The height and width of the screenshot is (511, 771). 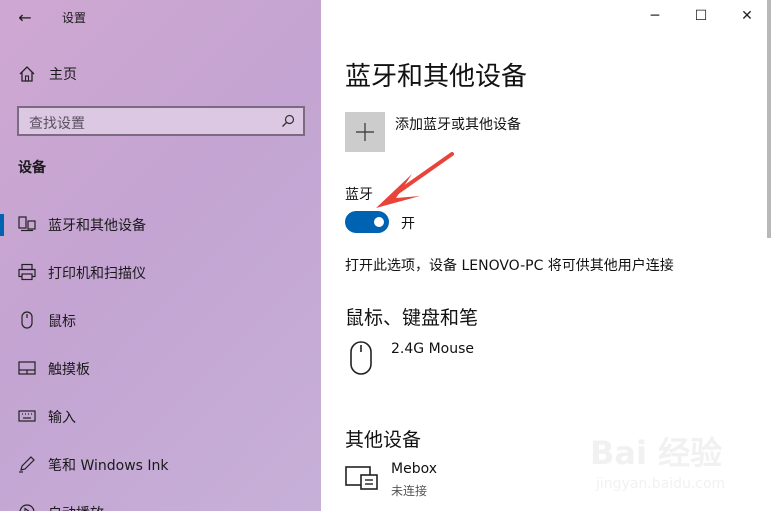 What do you see at coordinates (160, 368) in the screenshot?
I see `sidebar-item-touchpad: 触摸板` at bounding box center [160, 368].